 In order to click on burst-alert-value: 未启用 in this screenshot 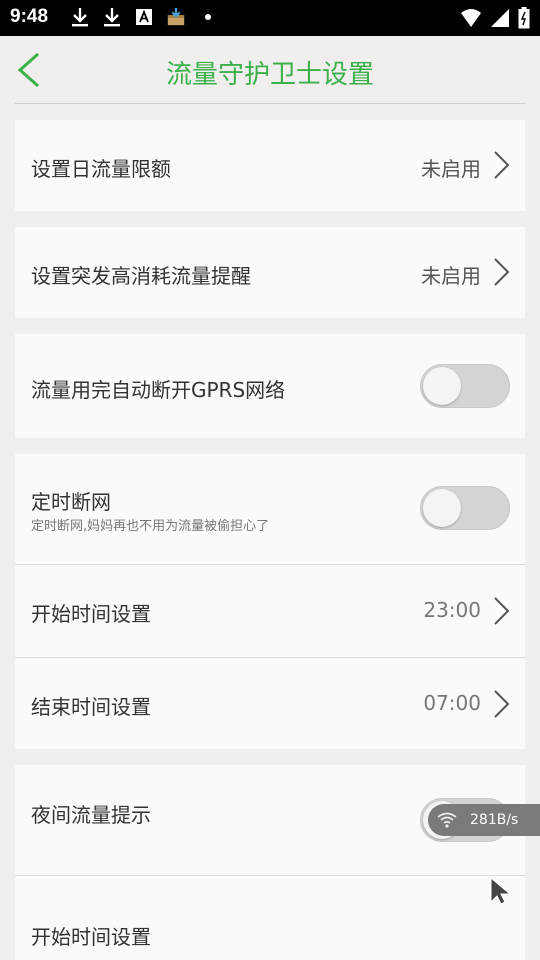, I will do `click(451, 276)`.